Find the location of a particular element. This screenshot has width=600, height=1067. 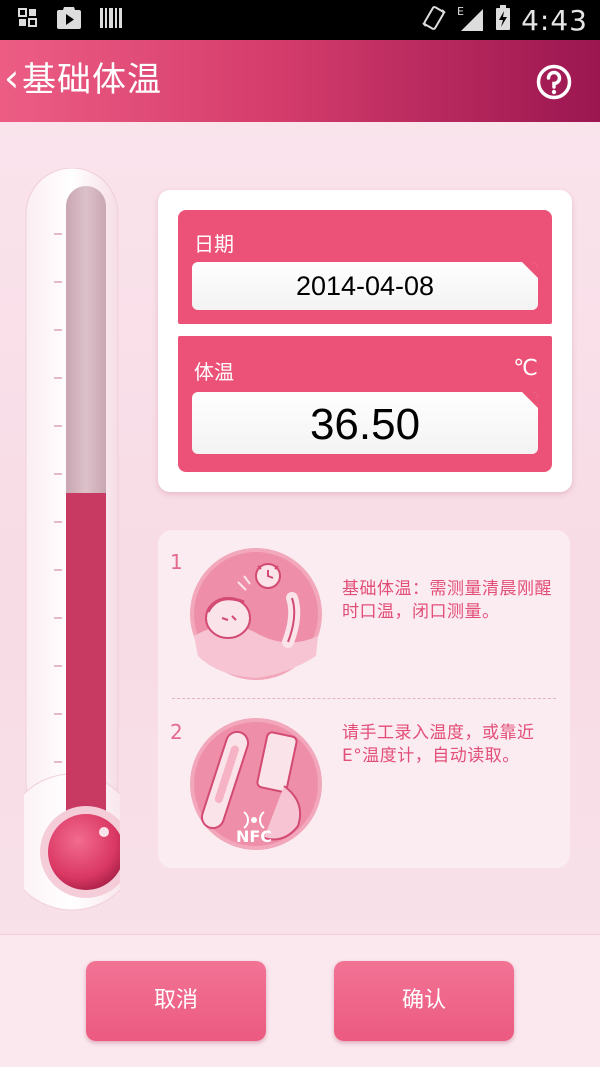

network-type-label: E is located at coordinates (460, 11).